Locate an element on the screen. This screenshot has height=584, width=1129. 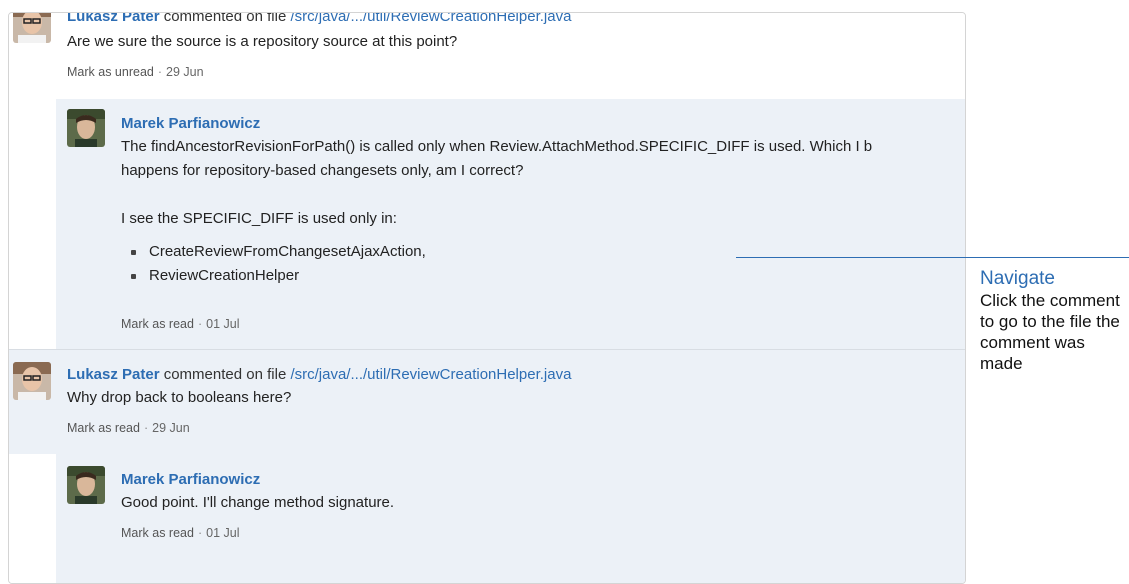
comment-meta: Mark as unread · 29 Jun is located at coordinates (135, 72).